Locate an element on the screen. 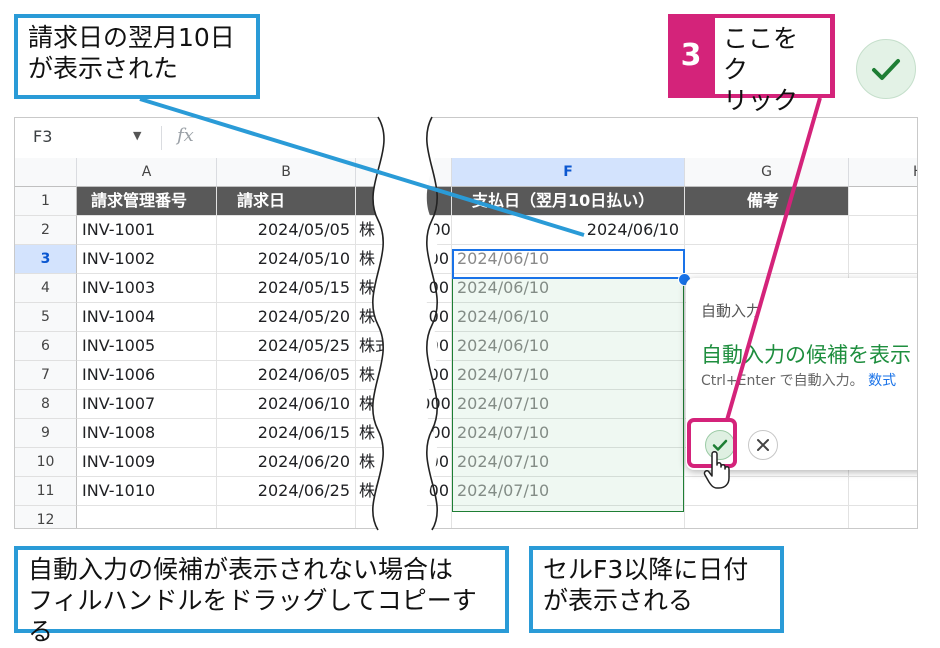 The width and height of the screenshot is (940, 648). pointer-line-blue is located at coordinates (362, 167).